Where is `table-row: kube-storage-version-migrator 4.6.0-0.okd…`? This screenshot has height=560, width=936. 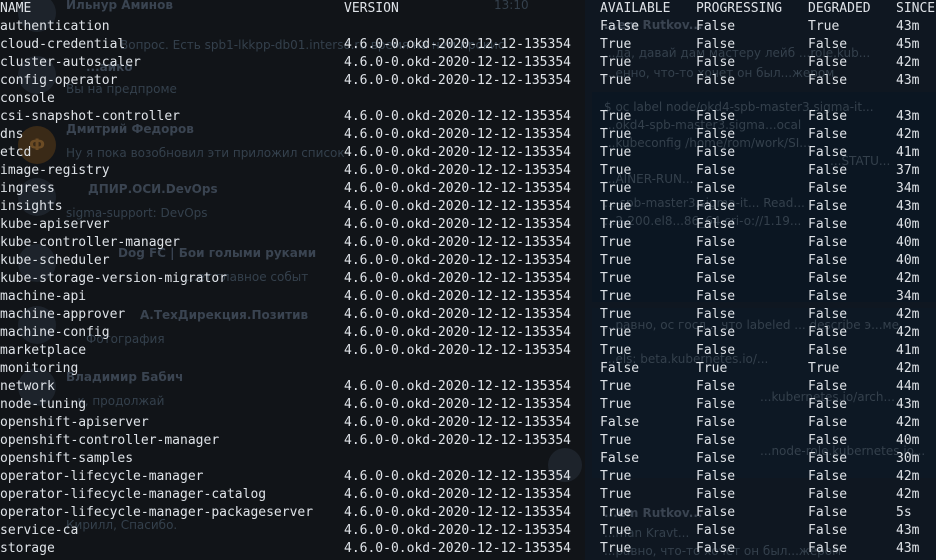 table-row: kube-storage-version-migrator 4.6.0-0.okd… is located at coordinates (468, 279).